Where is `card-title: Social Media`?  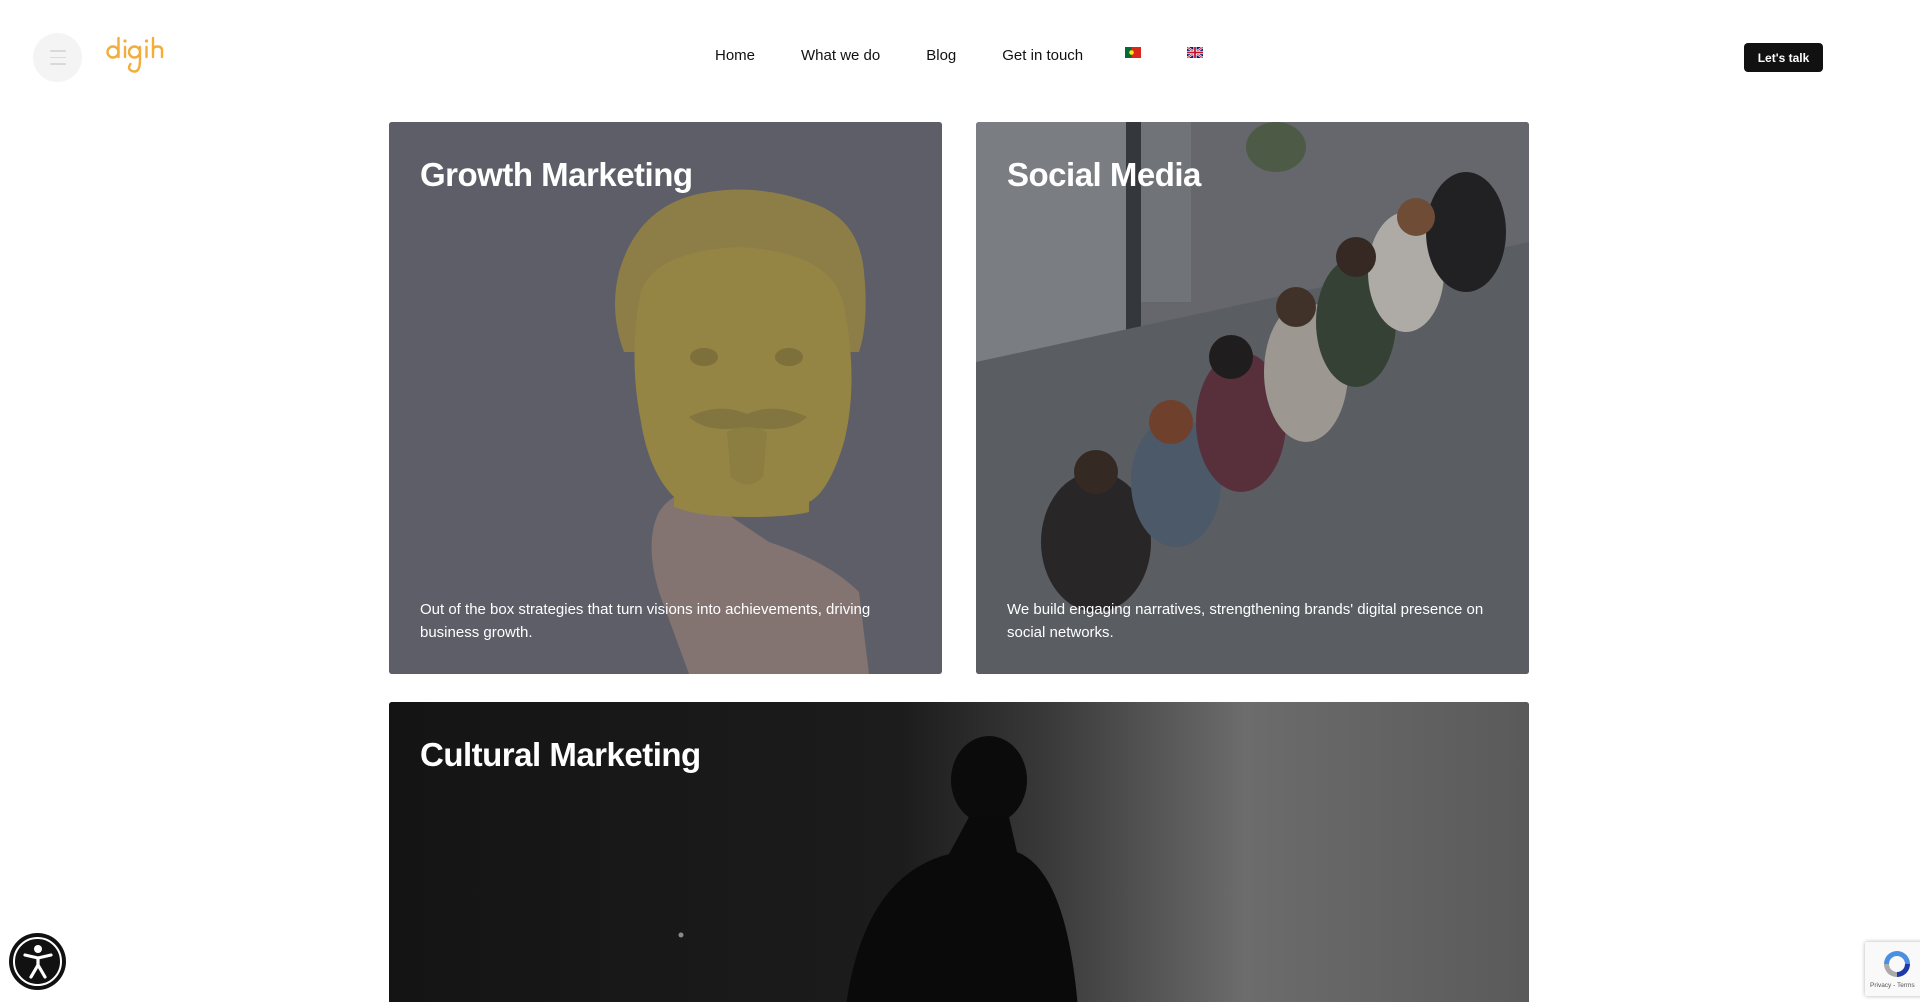 card-title: Social Media is located at coordinates (1104, 174).